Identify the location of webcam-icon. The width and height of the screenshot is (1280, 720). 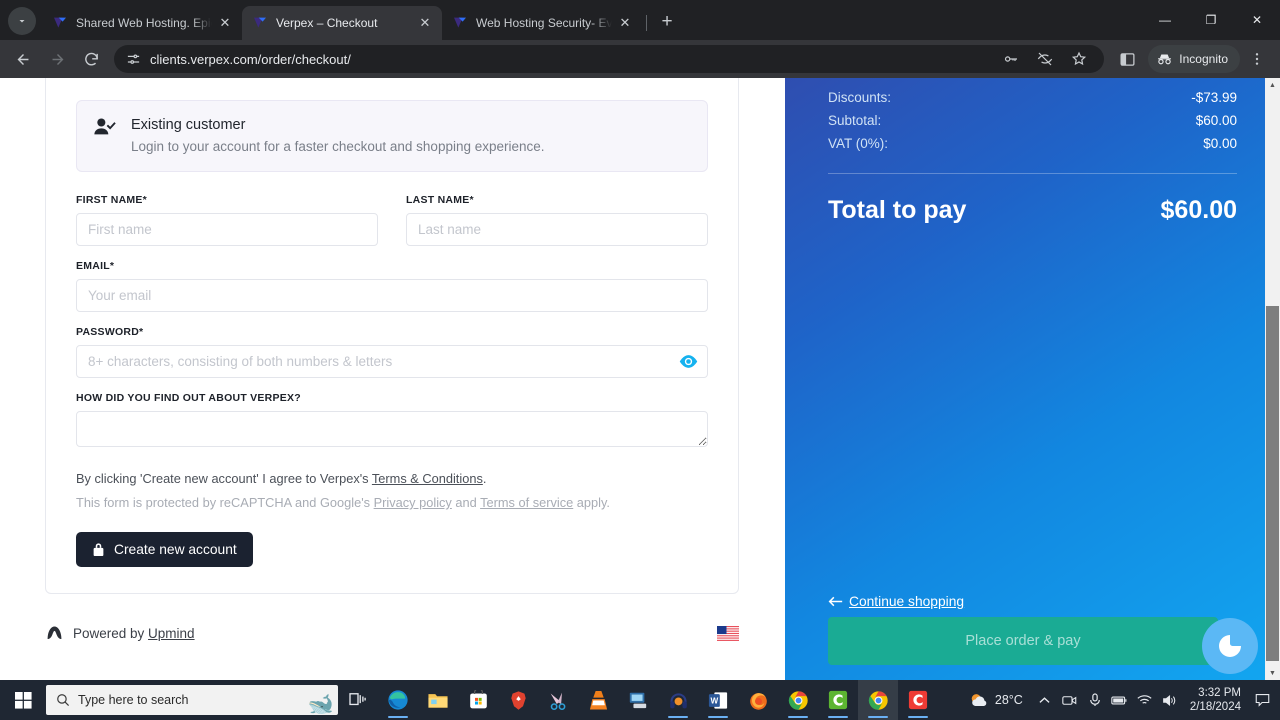
(1069, 700).